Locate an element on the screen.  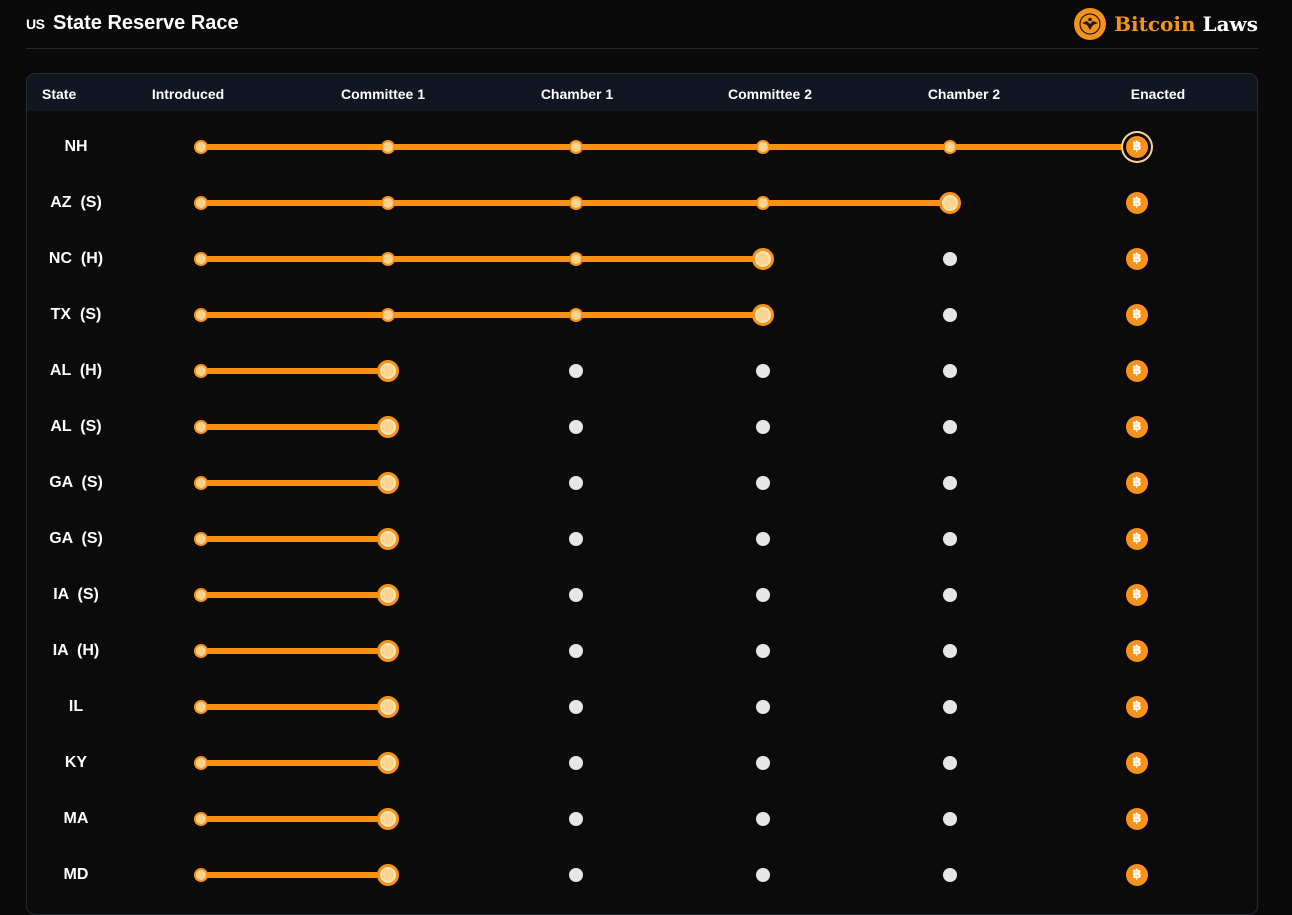
table-row: IL ฿ is located at coordinates (642, 707).